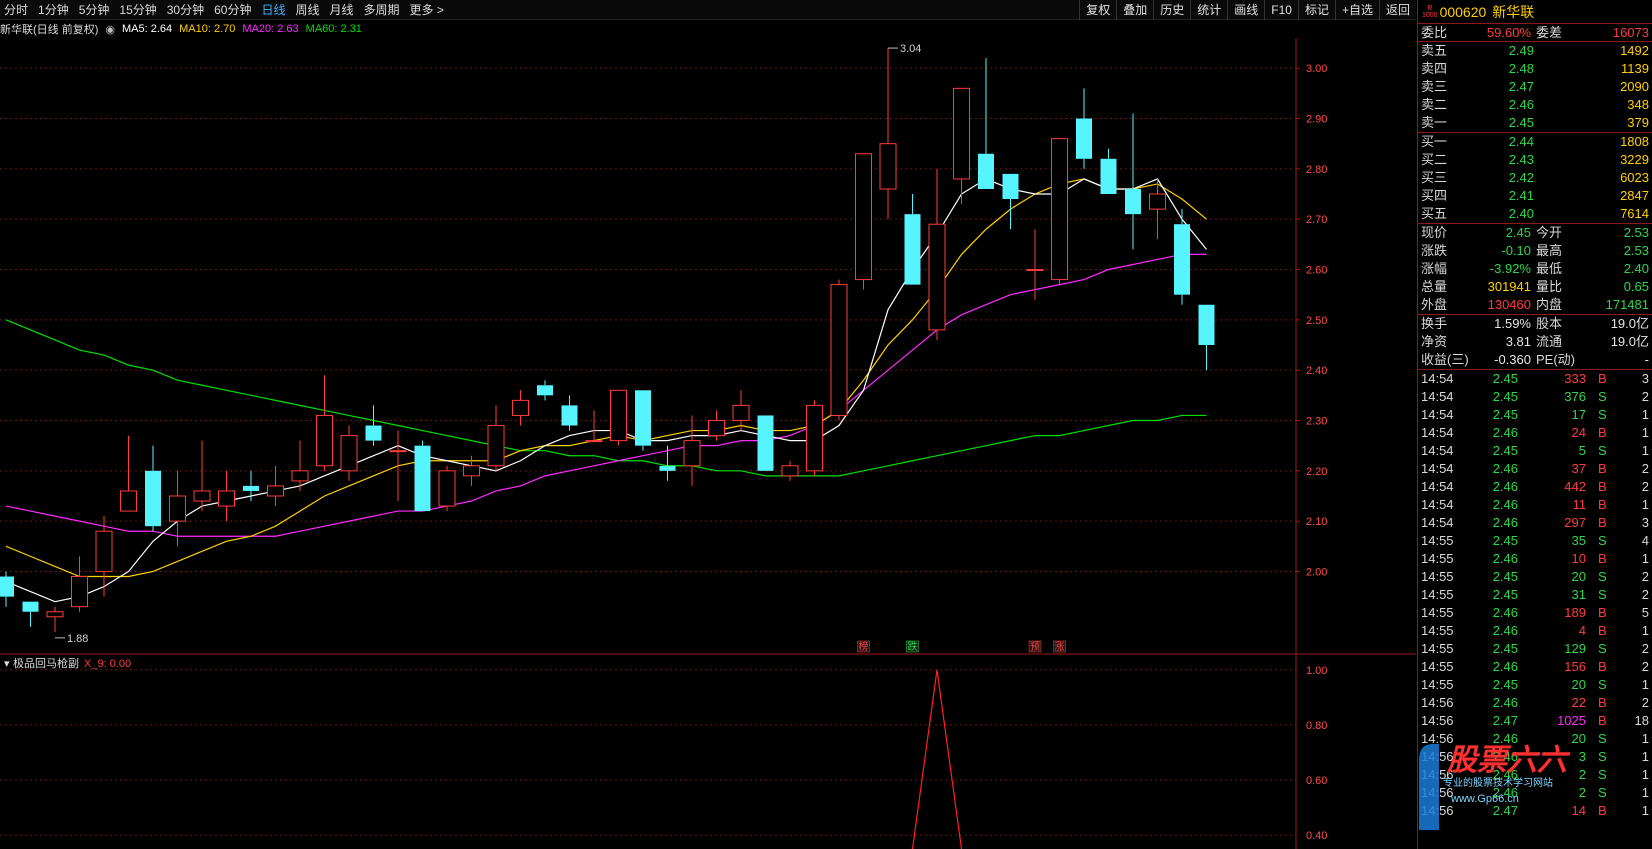 The image size is (1652, 849). What do you see at coordinates (1521, 104) in the screenshot?
I see `ask-row-price: 2.46` at bounding box center [1521, 104].